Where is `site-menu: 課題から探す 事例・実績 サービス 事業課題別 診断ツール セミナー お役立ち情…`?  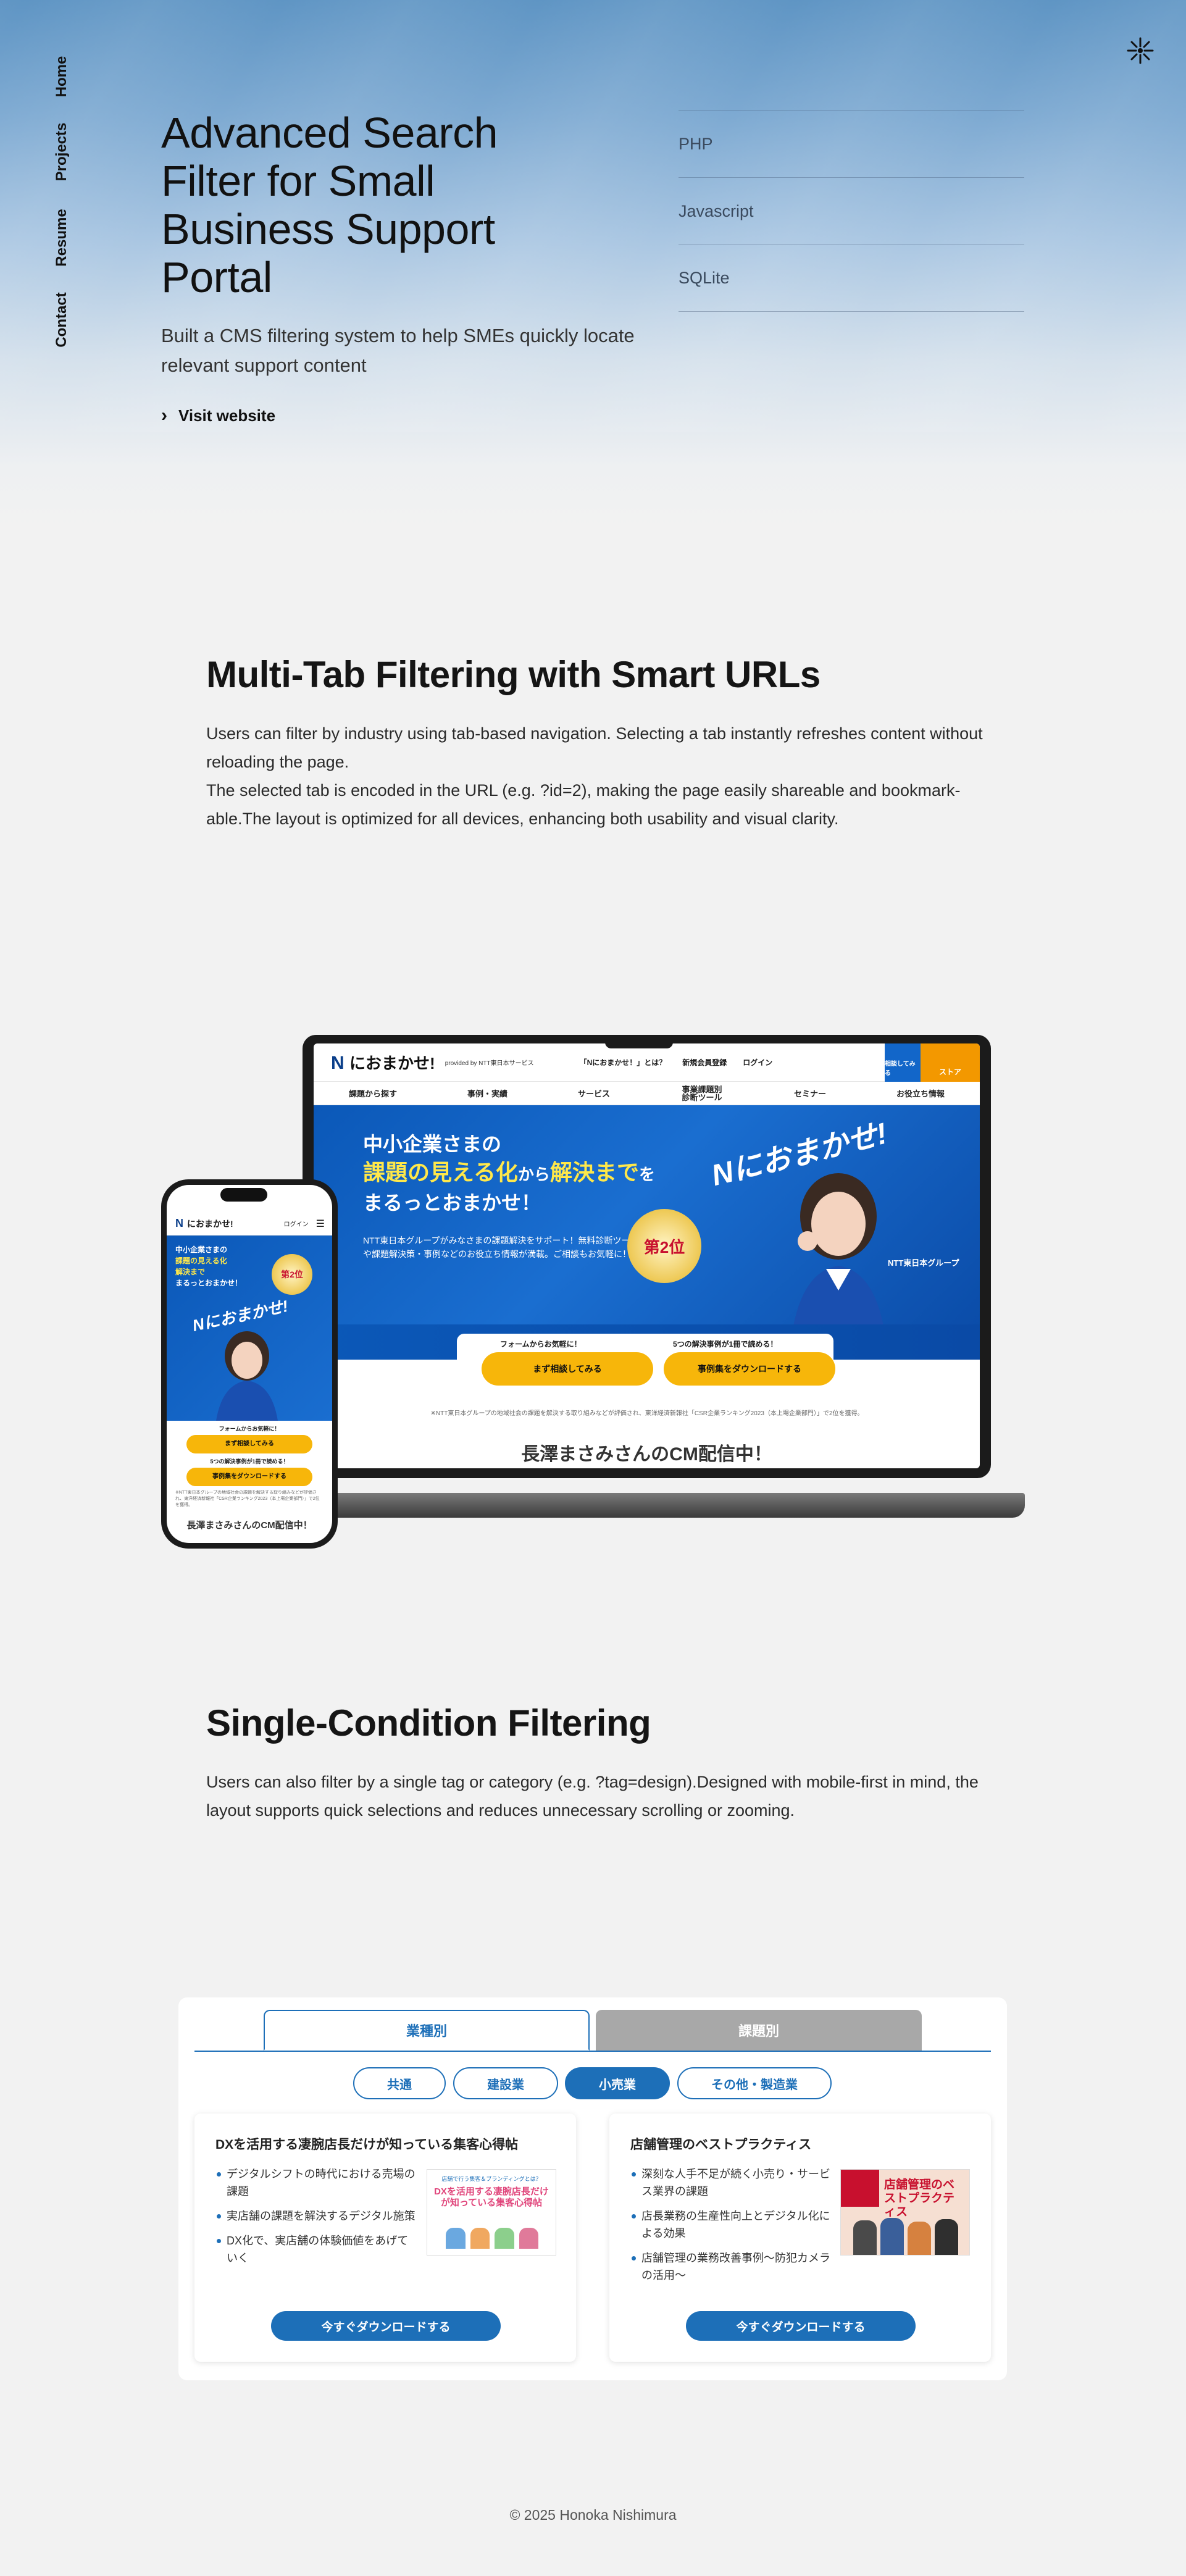 site-menu: 課題から探す 事例・実績 サービス 事業課題別 診断ツール セミナー お役立ち情… is located at coordinates (647, 1093).